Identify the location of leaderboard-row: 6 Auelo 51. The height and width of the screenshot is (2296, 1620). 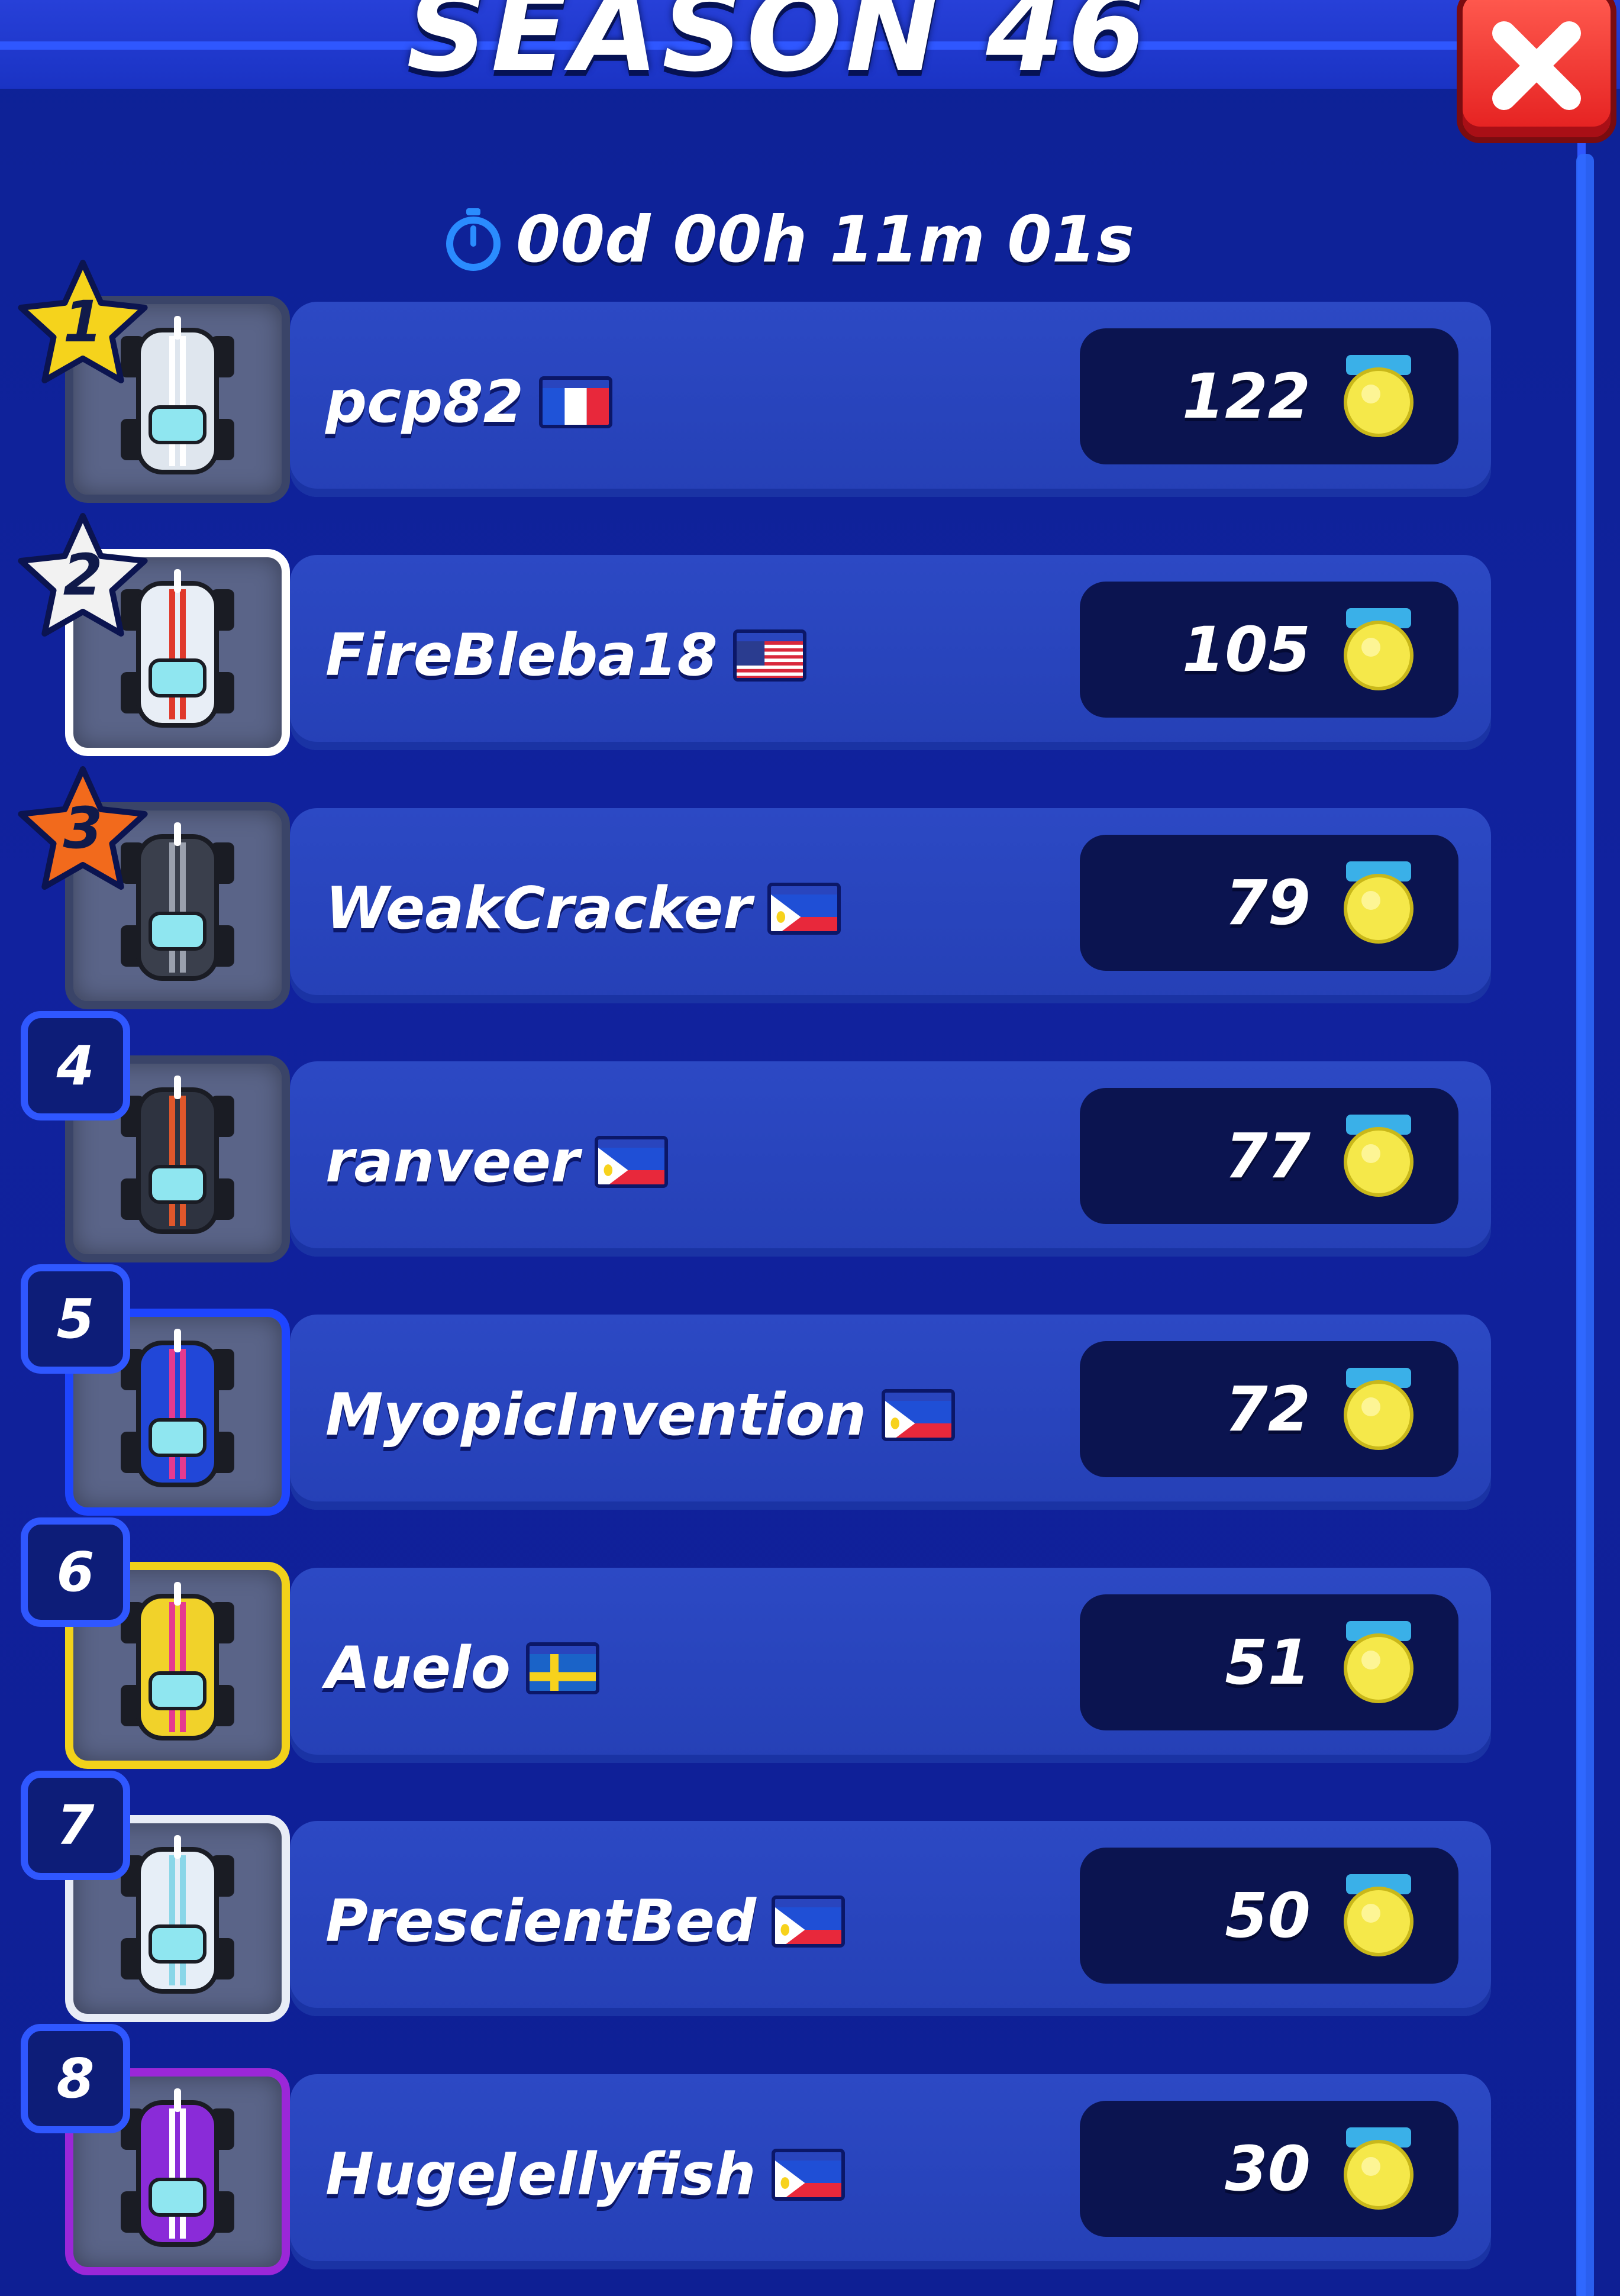
(756, 1643).